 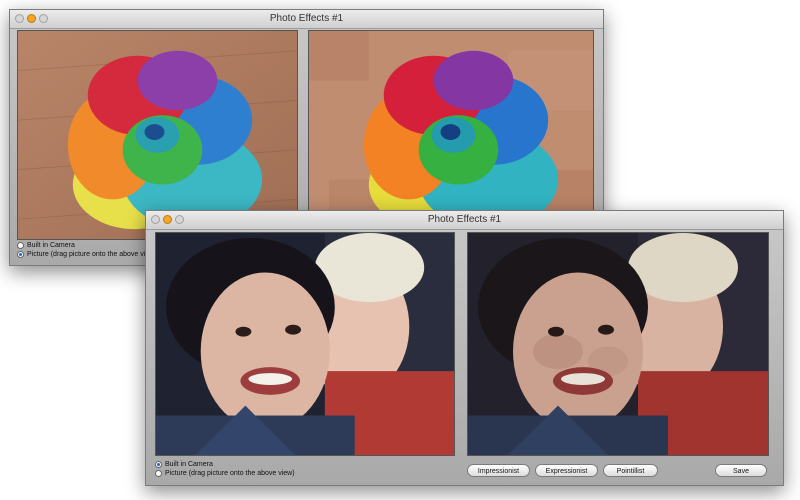 I want to click on back-window-titlebar: Photo Effects #1, so click(x=306, y=19).